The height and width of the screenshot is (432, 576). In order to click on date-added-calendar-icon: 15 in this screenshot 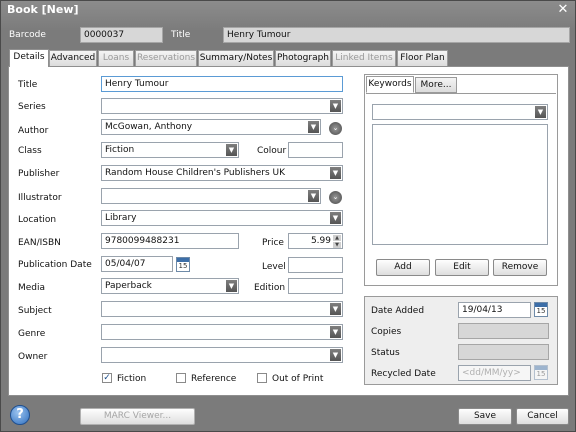, I will do `click(541, 309)`.